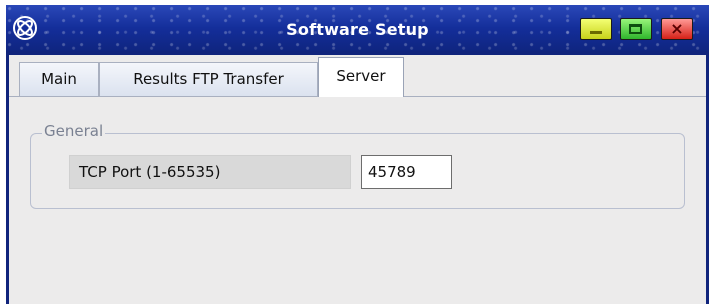  I want to click on general-group-label: General, so click(74, 131).